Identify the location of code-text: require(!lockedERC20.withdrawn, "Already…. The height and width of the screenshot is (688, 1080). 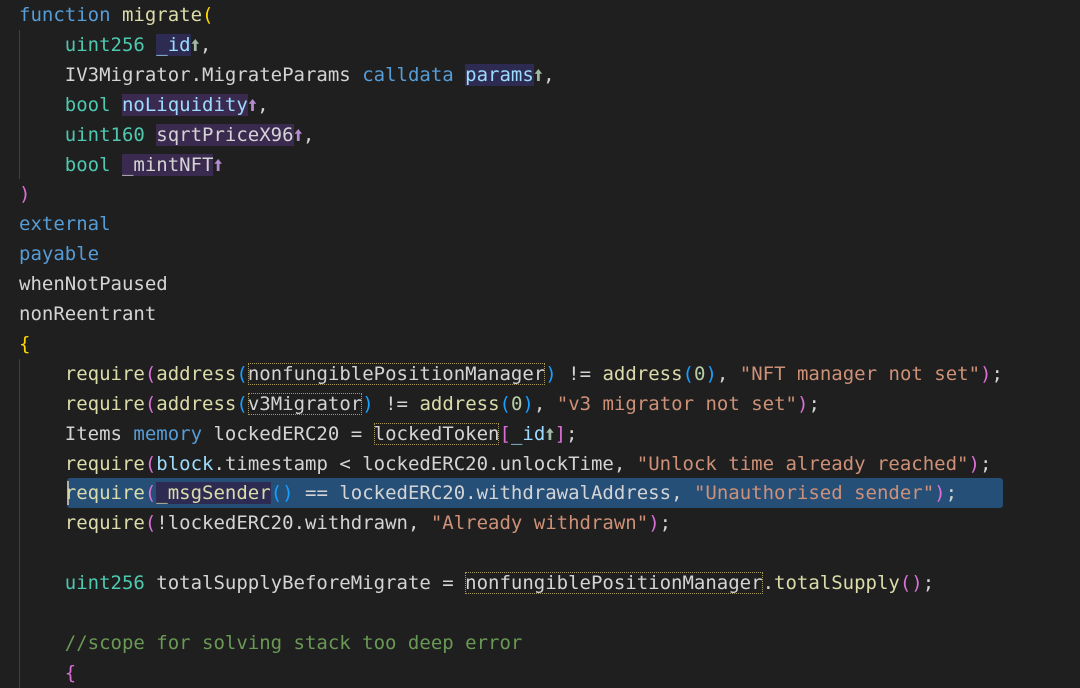
(345, 523).